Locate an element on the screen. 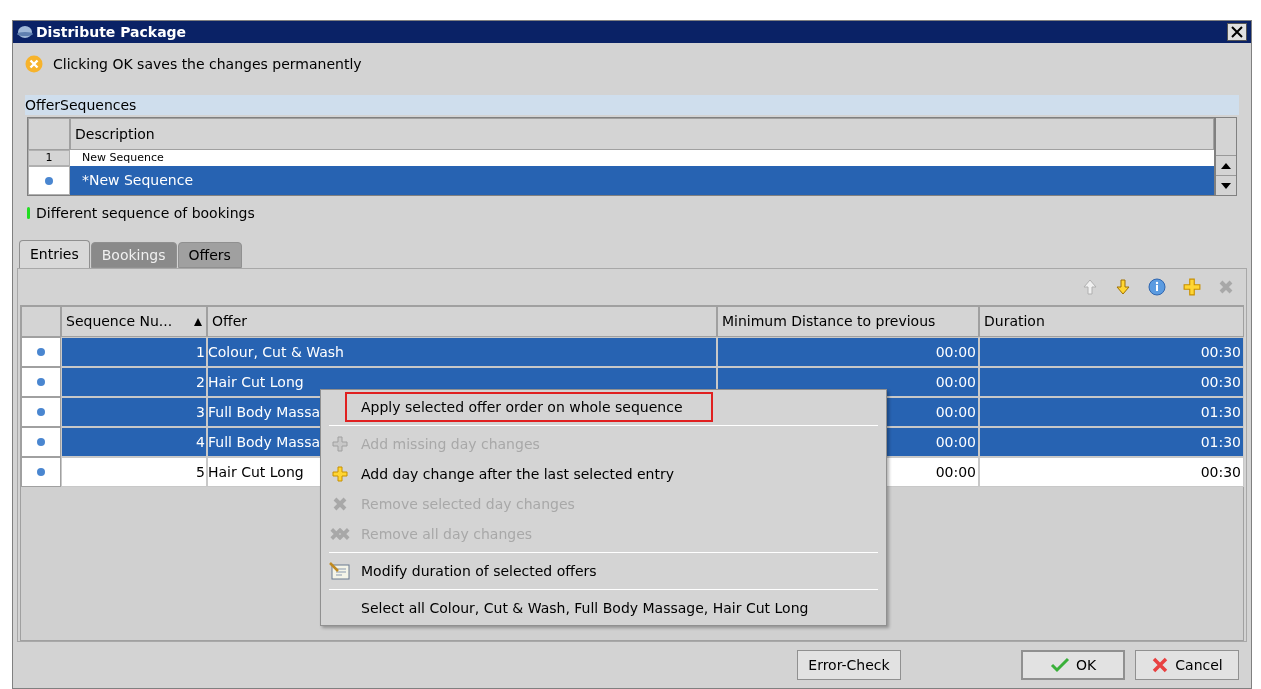 This screenshot has width=1261, height=689. double-cross-icon is located at coordinates (340, 534).